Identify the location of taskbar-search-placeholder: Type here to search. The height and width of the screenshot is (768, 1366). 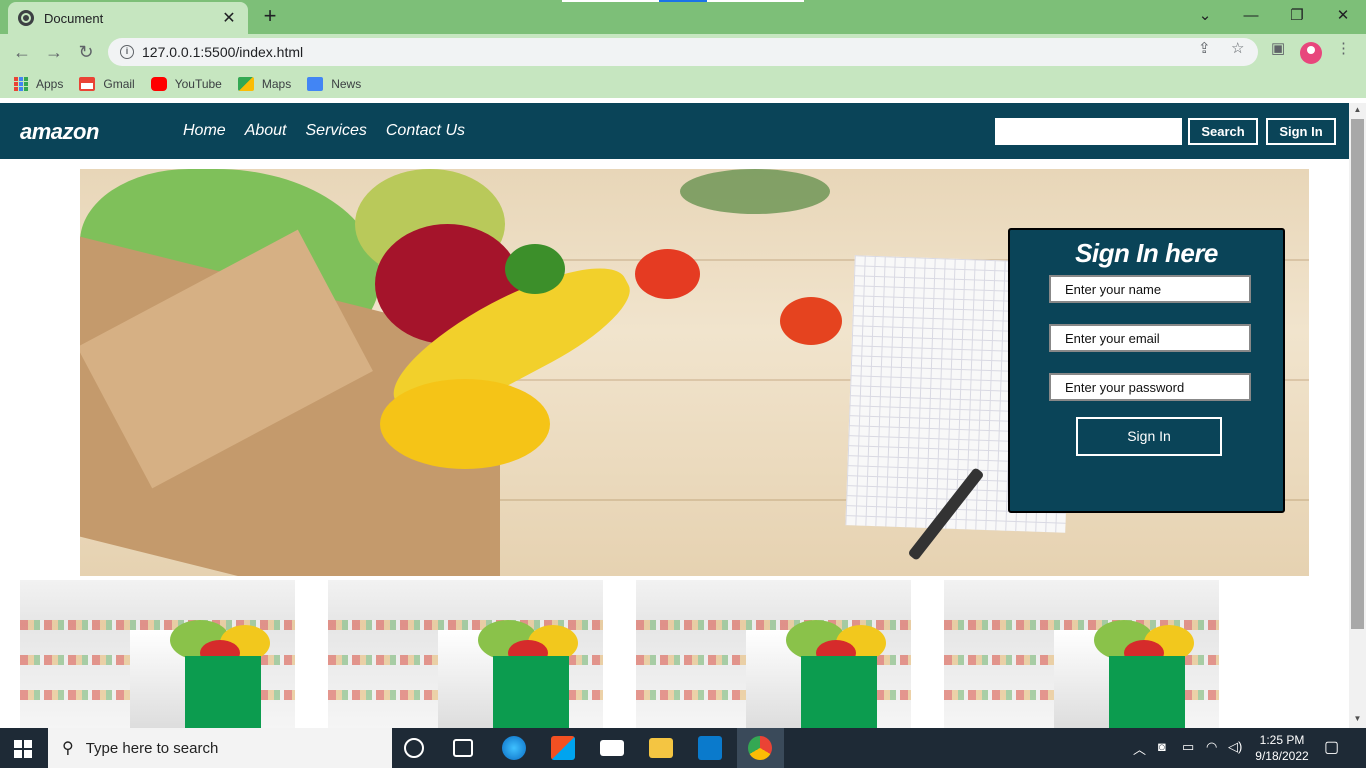
(152, 748).